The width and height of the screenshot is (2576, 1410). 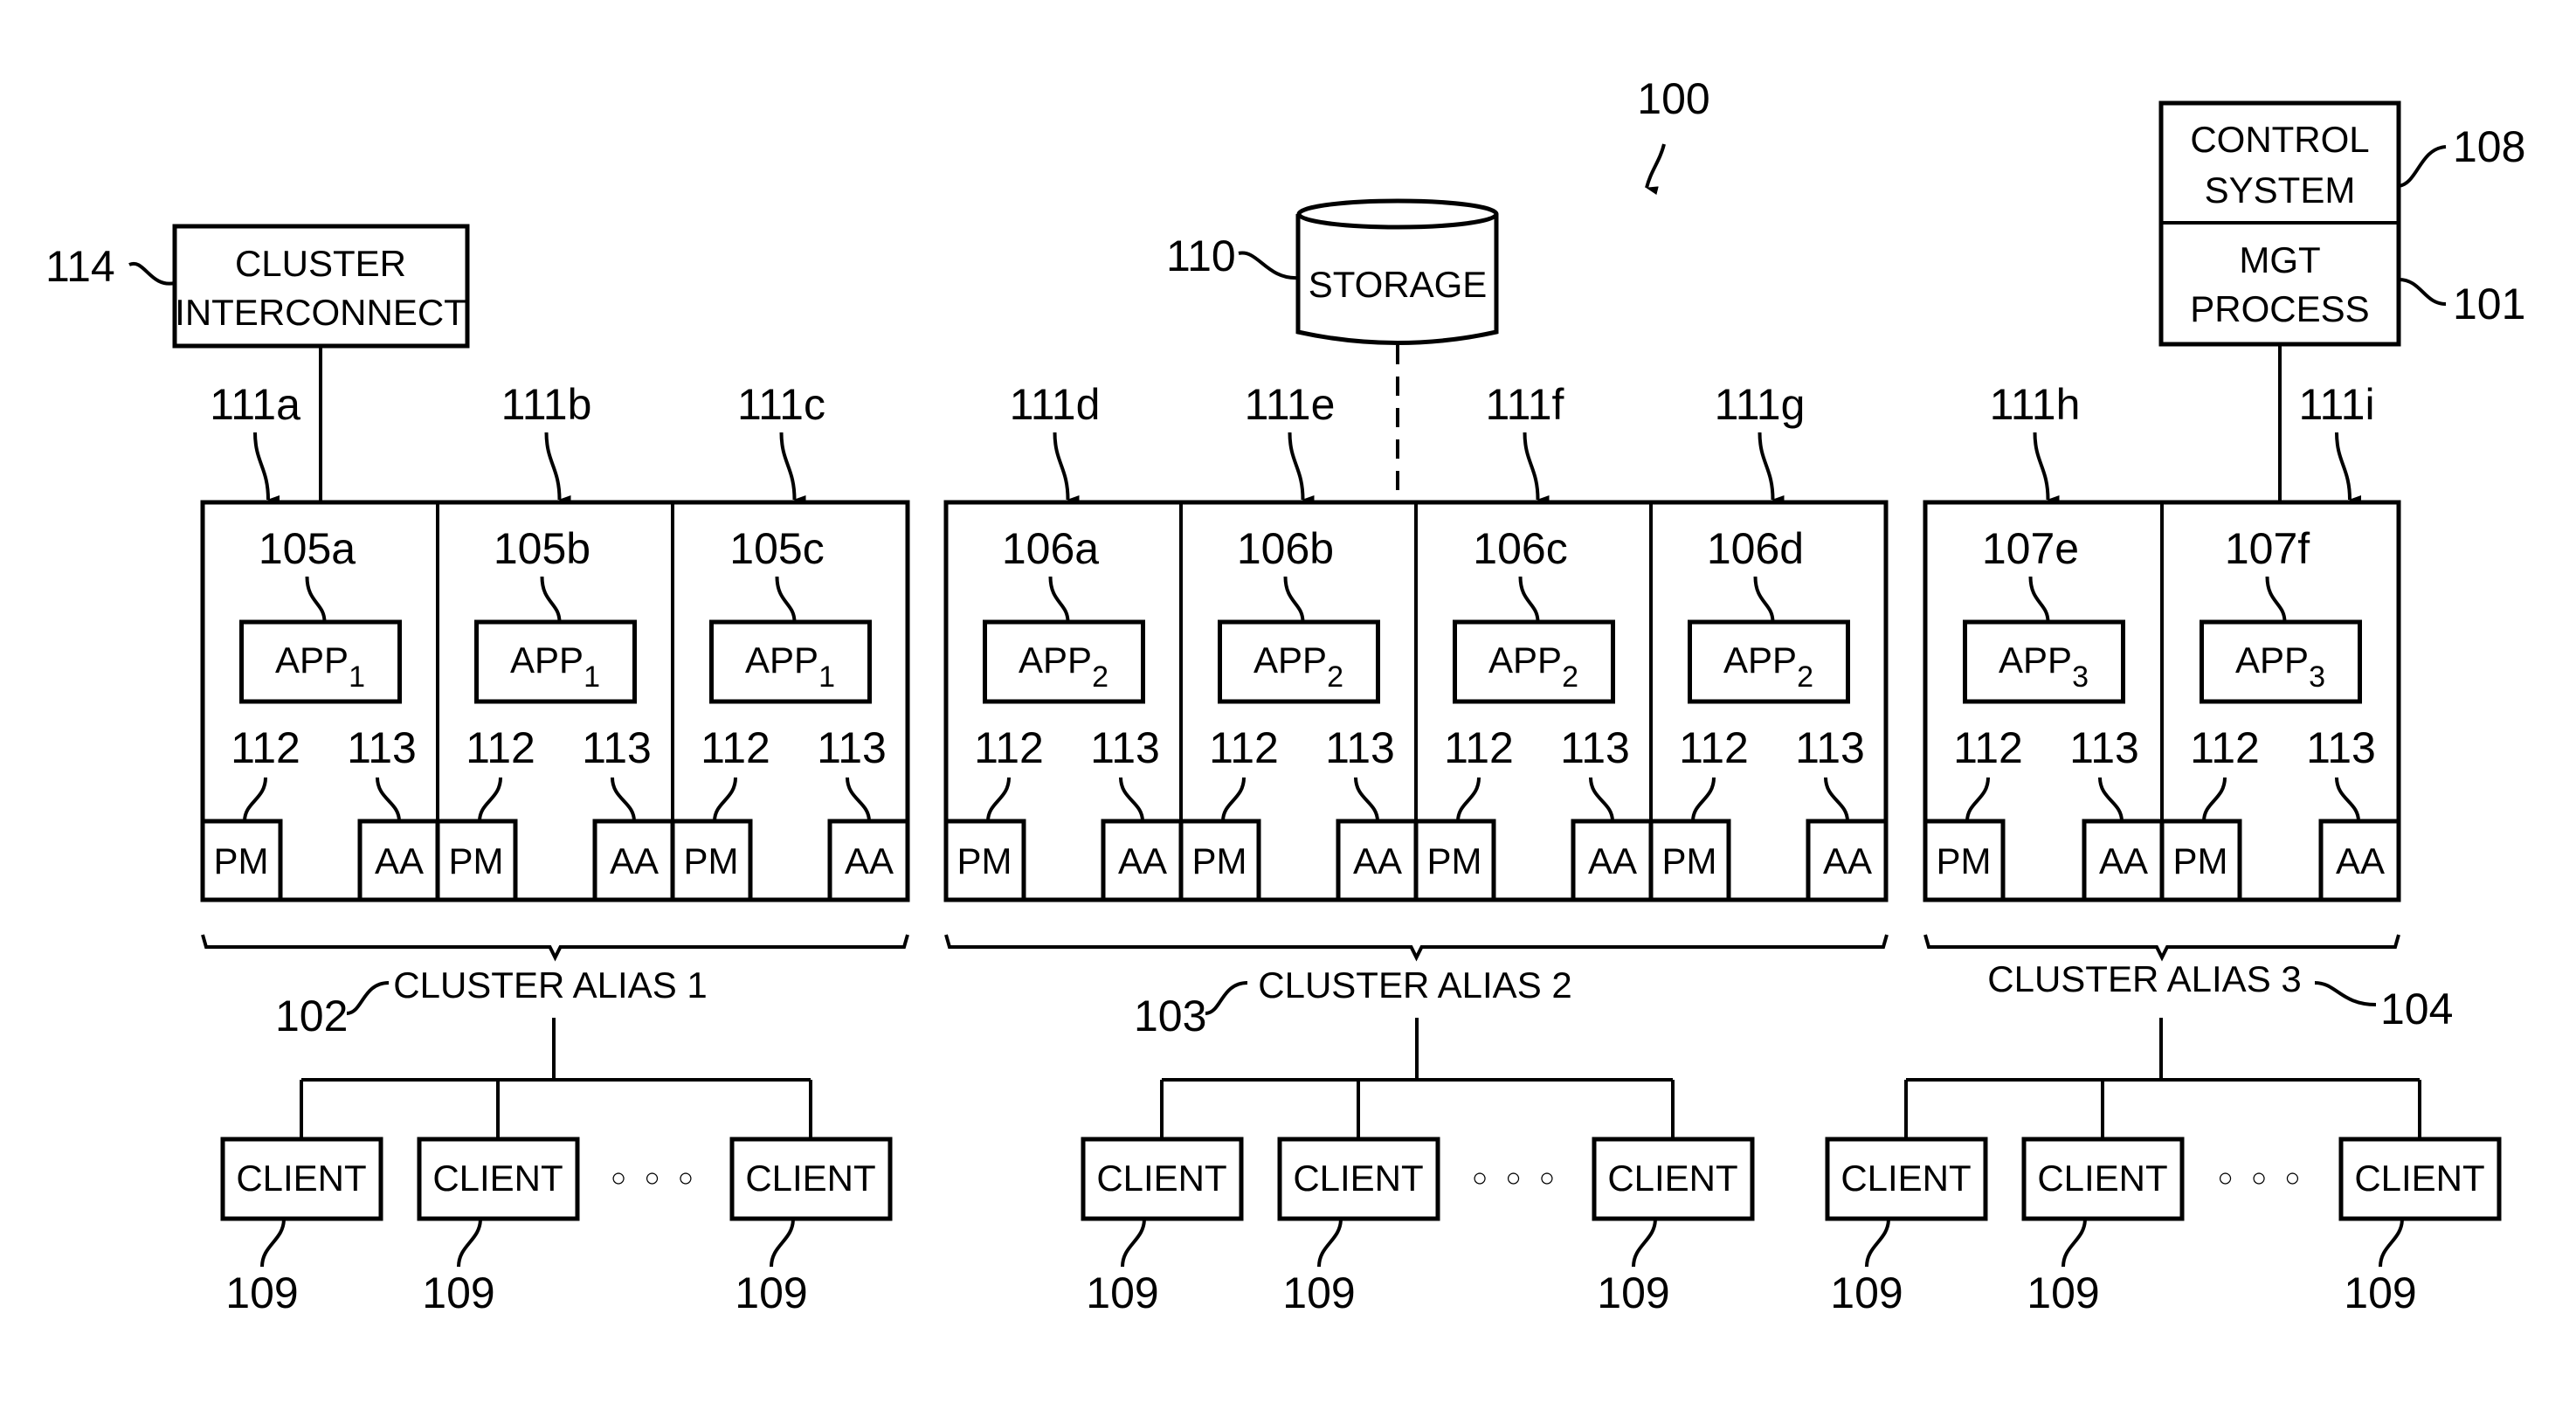 I want to click on control-system-ref: 108, so click(x=2489, y=146).